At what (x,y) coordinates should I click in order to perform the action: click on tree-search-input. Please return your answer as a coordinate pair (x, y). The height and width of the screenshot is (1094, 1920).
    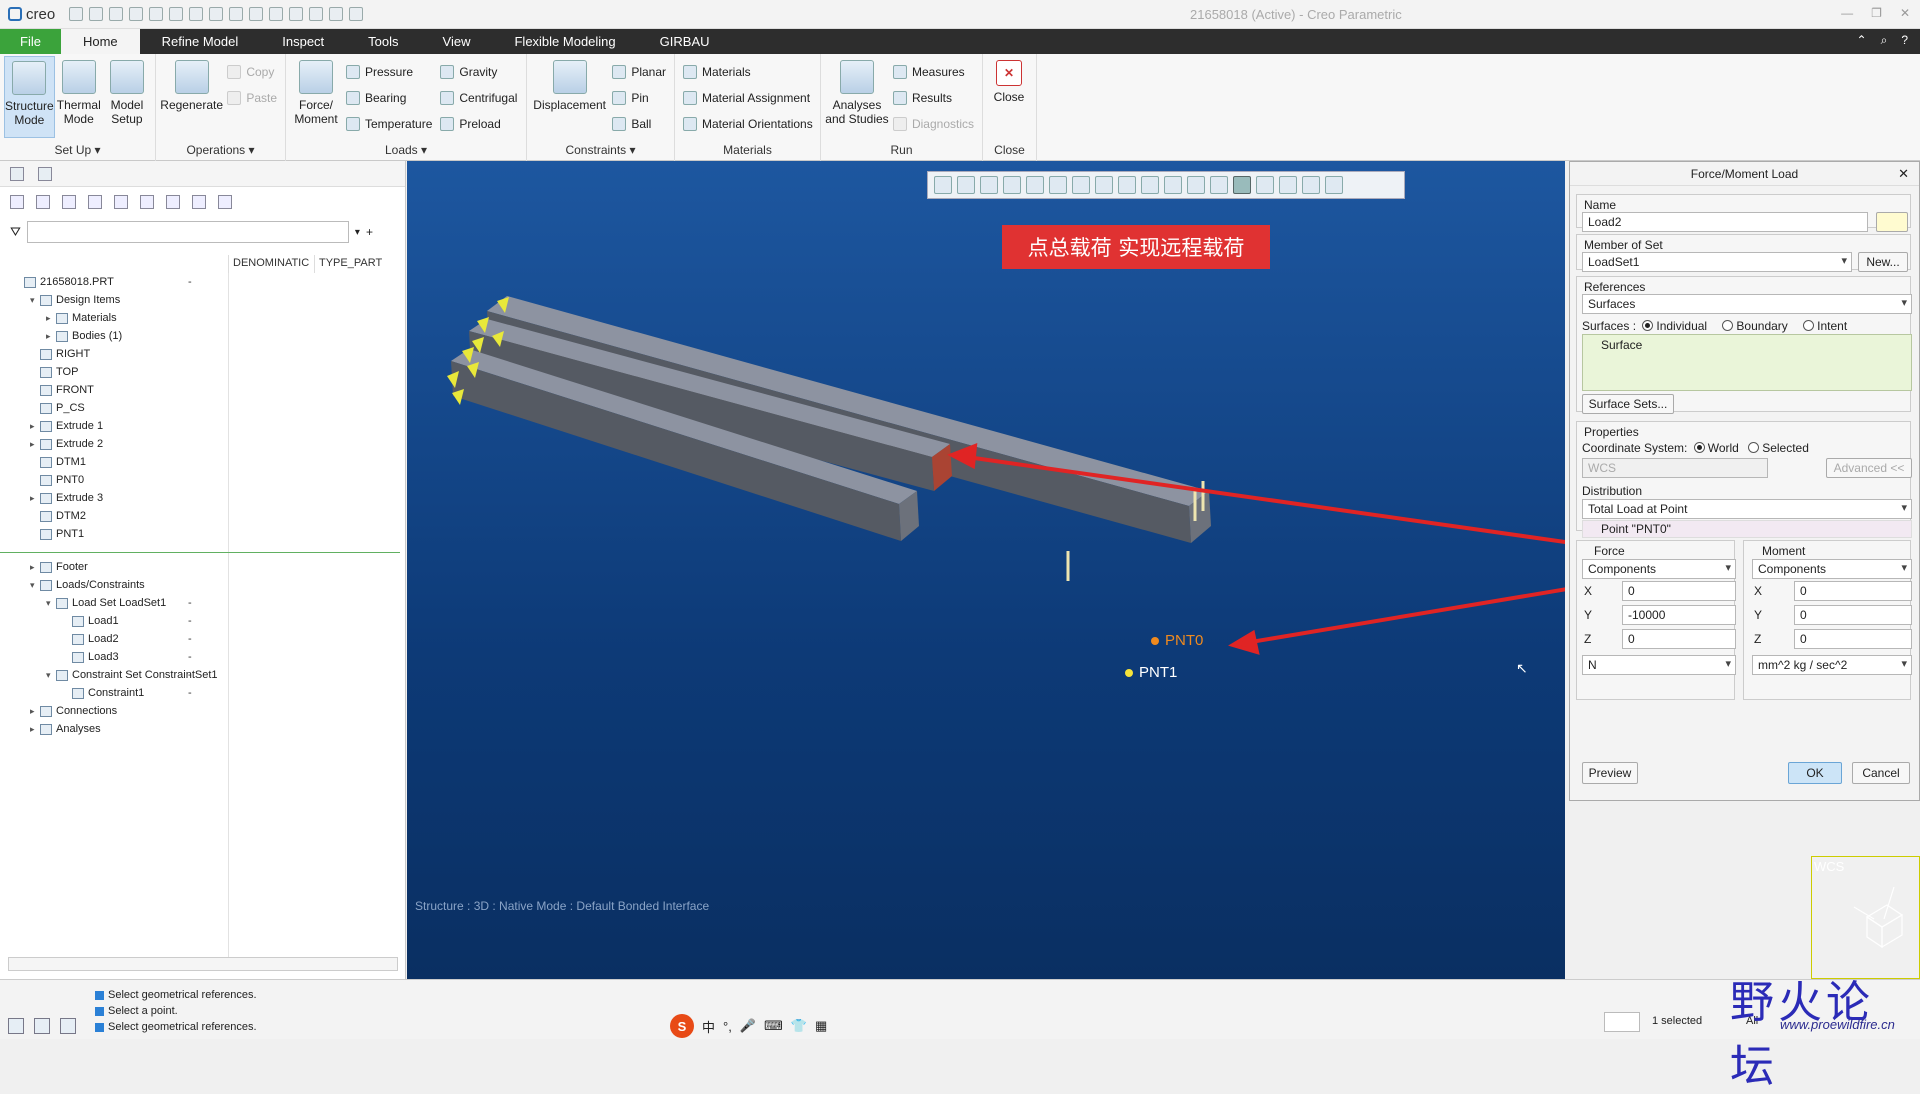
    Looking at the image, I should click on (187, 232).